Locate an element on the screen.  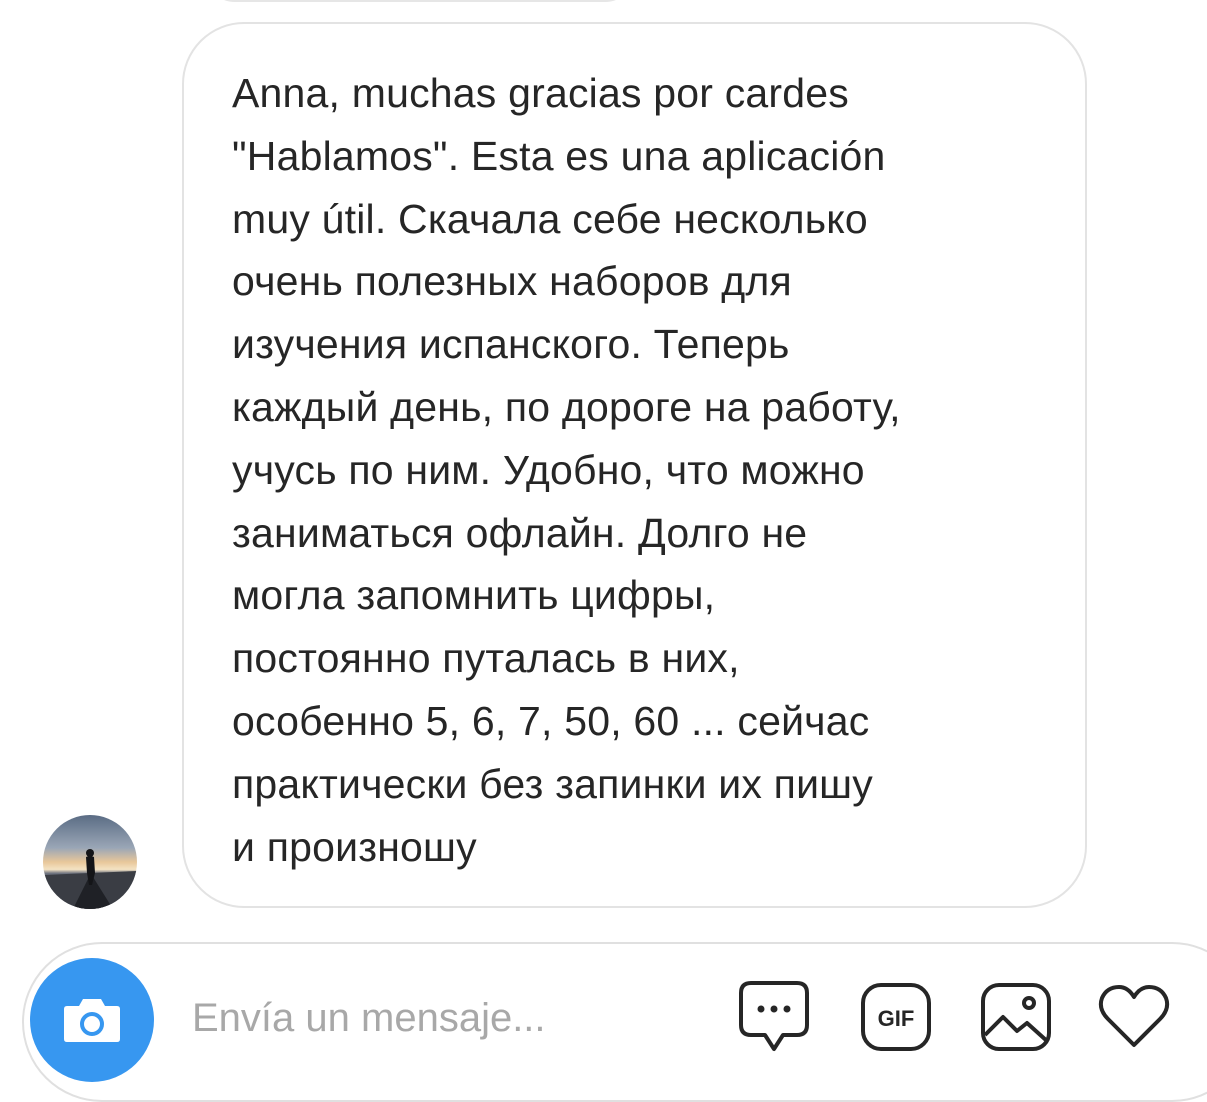
heart-icon is located at coordinates (1134, 1016).